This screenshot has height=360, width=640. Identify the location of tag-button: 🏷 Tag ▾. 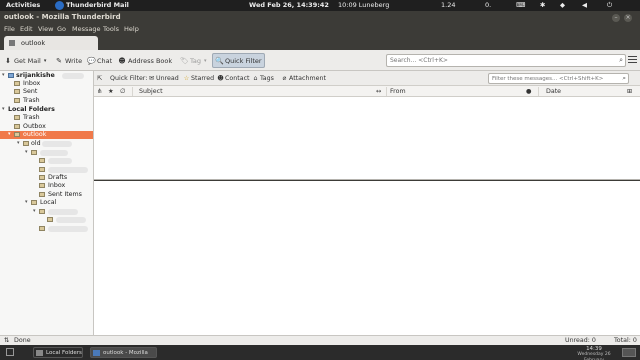
(193, 60).